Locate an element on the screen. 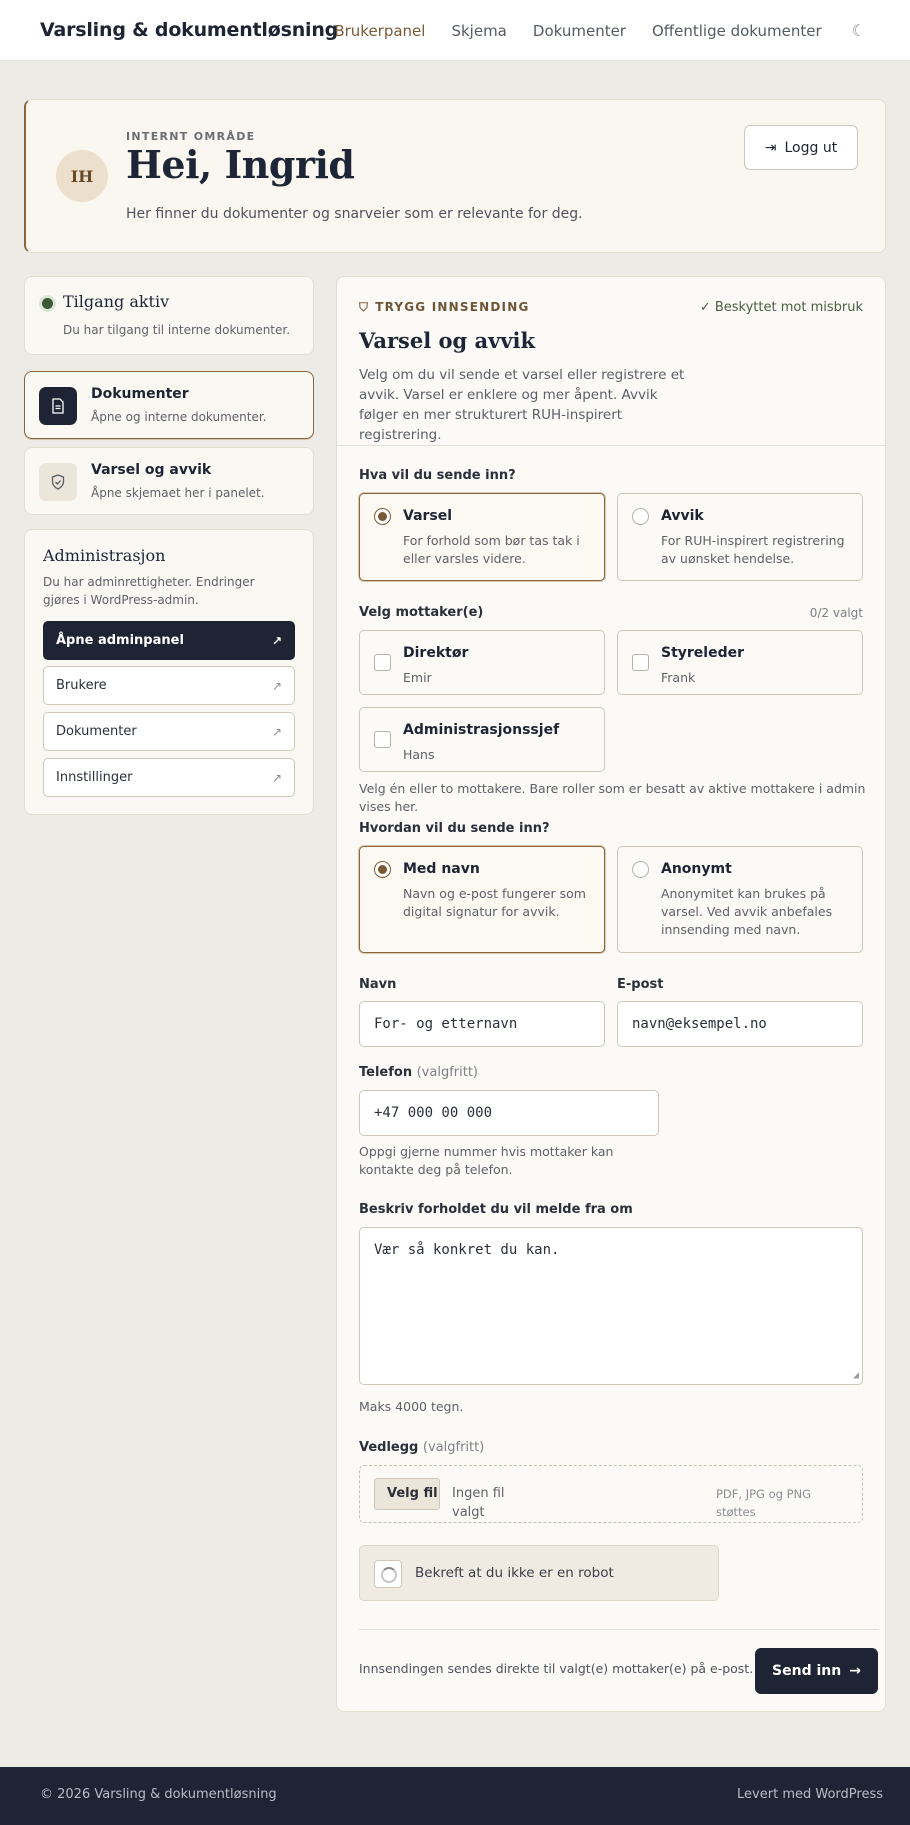 The height and width of the screenshot is (1825, 910). powered-by-link: Levert med WordPress is located at coordinates (810, 1794).